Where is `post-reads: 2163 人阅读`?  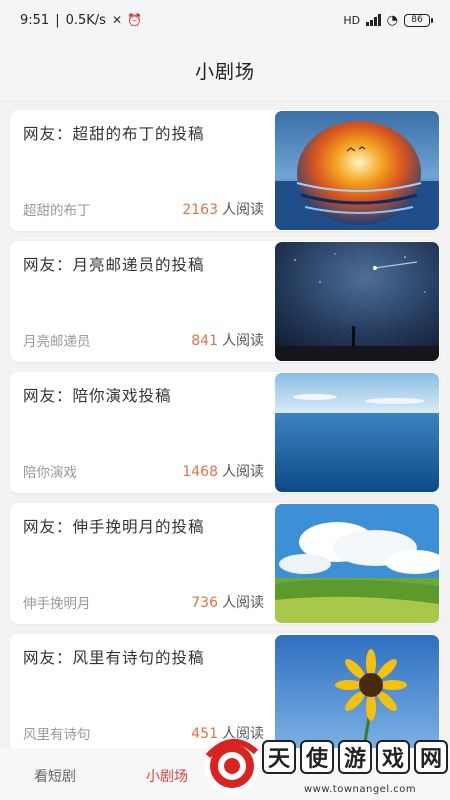
post-reads: 2163 人阅读 is located at coordinates (223, 209).